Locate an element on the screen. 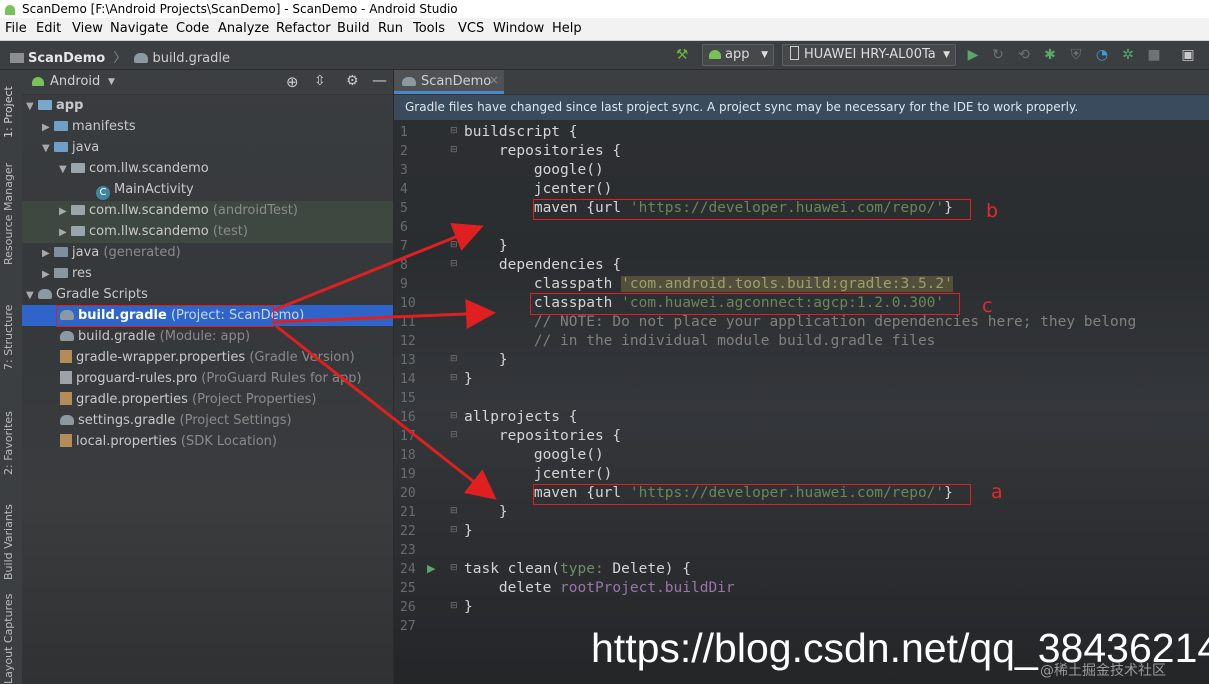 This screenshot has height=684, width=1209. tree-item-res: ▶ res is located at coordinates (67, 273).